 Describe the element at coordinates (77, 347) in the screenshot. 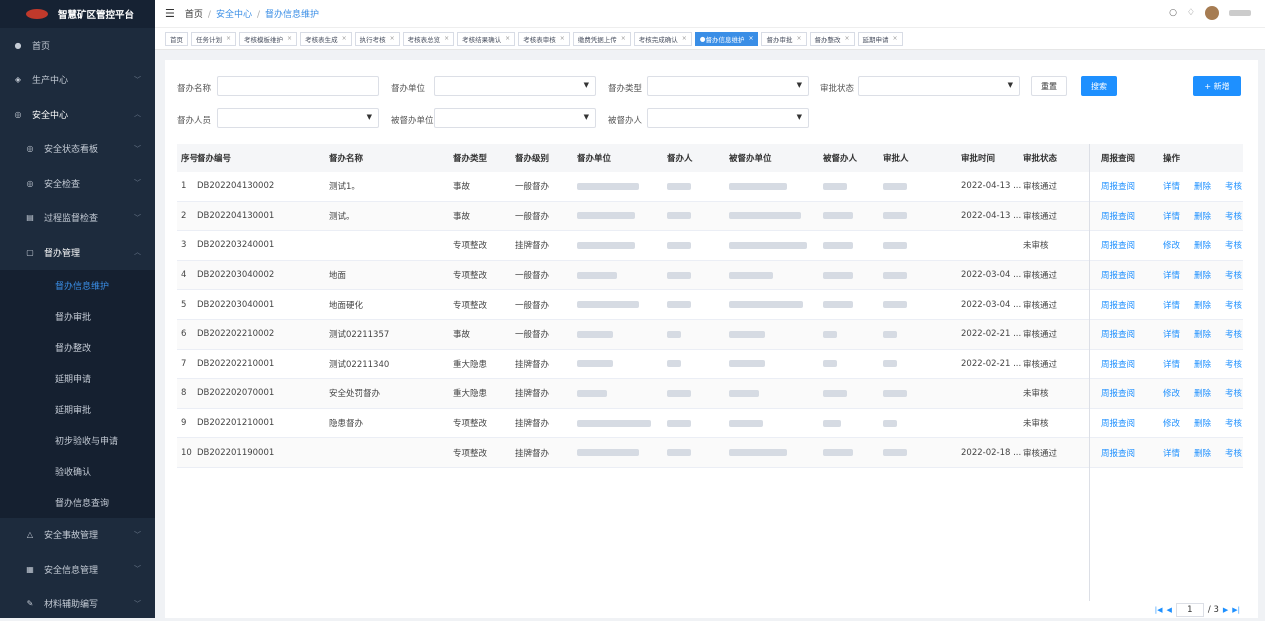

I see `sidebar-item: 督办整改` at that location.